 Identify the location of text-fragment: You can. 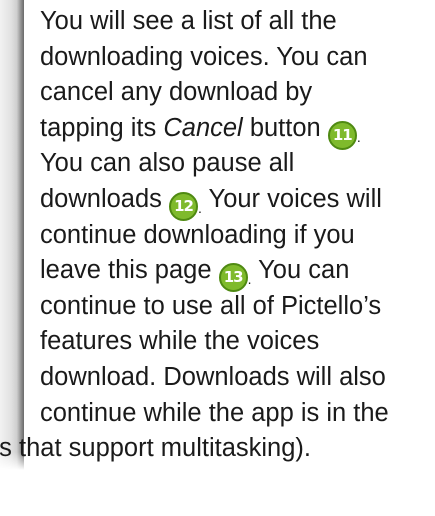
(300, 270).